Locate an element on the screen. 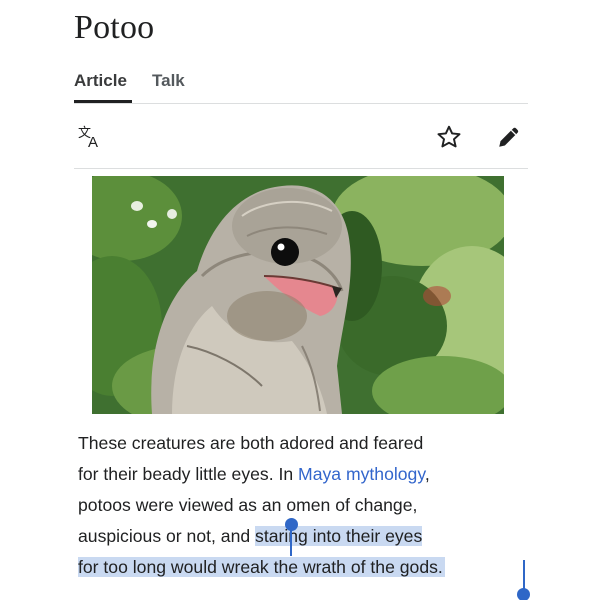 The height and width of the screenshot is (600, 602). maya-mythology-link: Maya mythology is located at coordinates (361, 474).